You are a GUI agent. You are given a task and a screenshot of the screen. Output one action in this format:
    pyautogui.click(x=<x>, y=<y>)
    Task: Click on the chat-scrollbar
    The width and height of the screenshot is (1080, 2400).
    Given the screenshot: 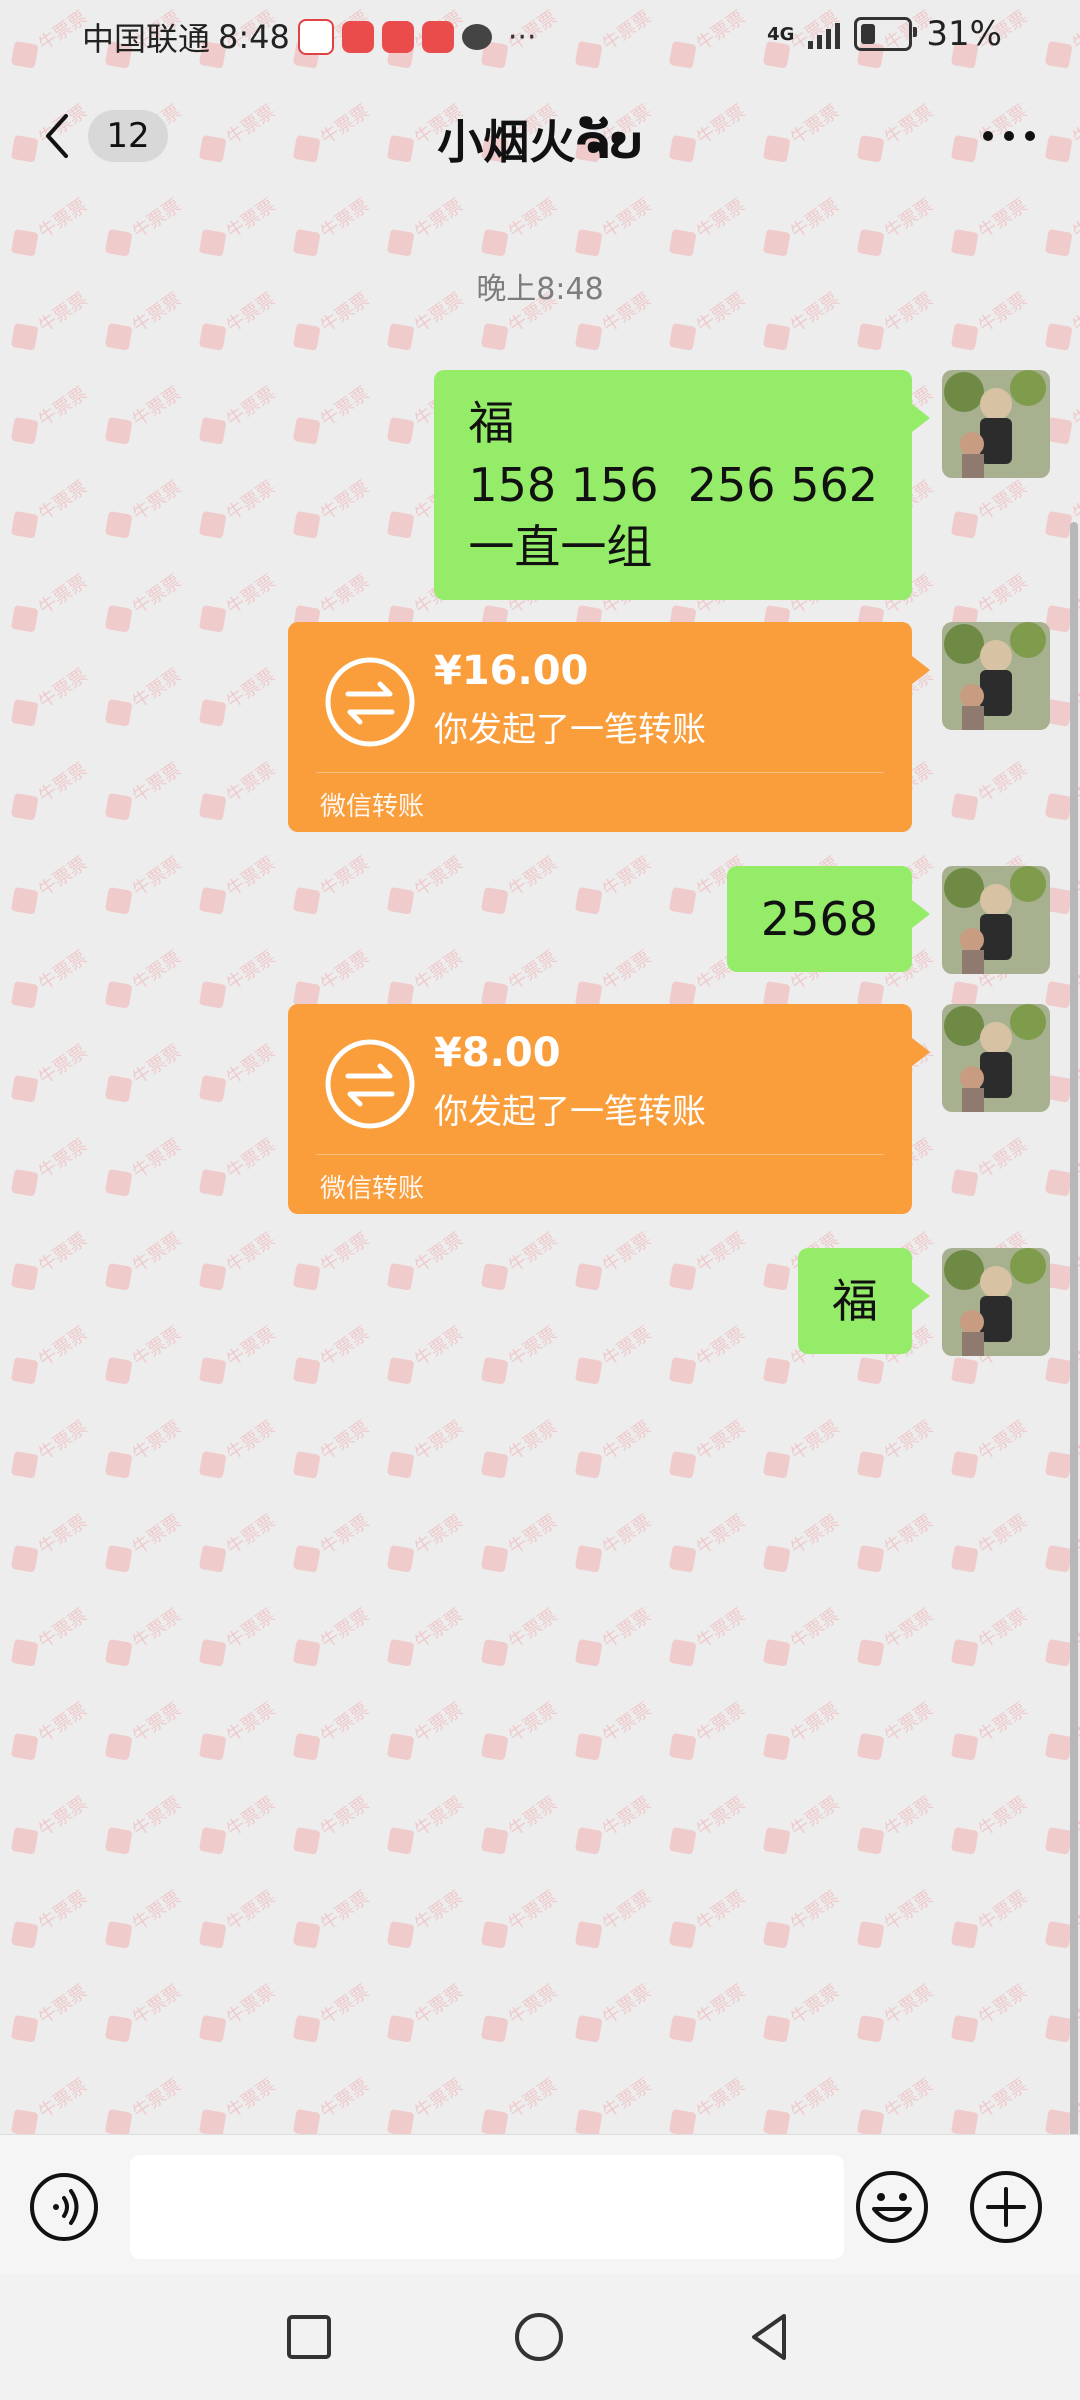 What is the action you would take?
    pyautogui.click(x=1074, y=1422)
    